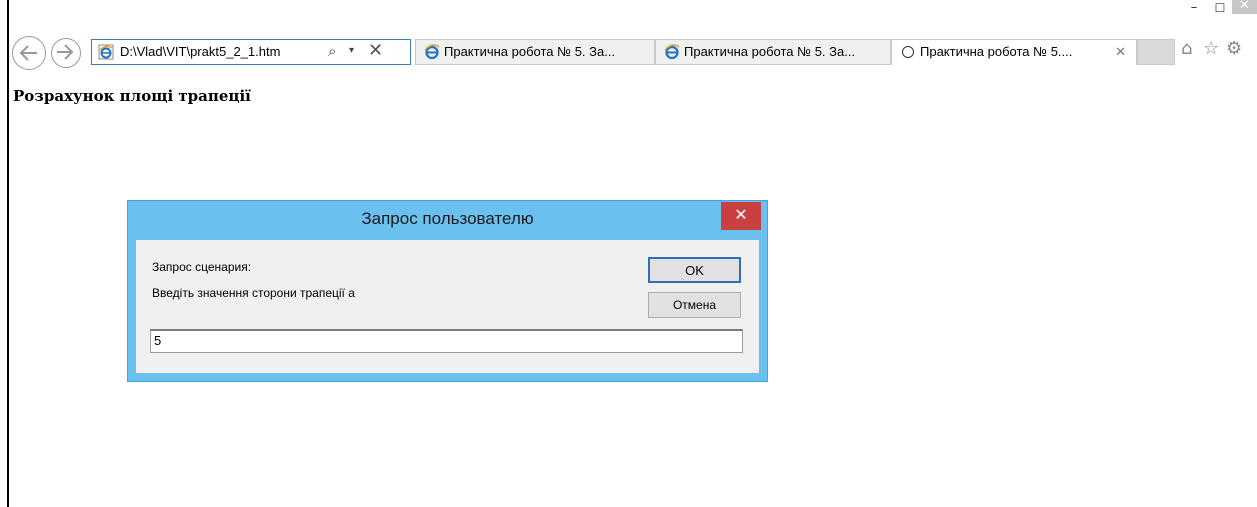 This screenshot has height=507, width=1257. I want to click on tab-3-active: Практична робота № 5.... ✕, so click(1014, 52).